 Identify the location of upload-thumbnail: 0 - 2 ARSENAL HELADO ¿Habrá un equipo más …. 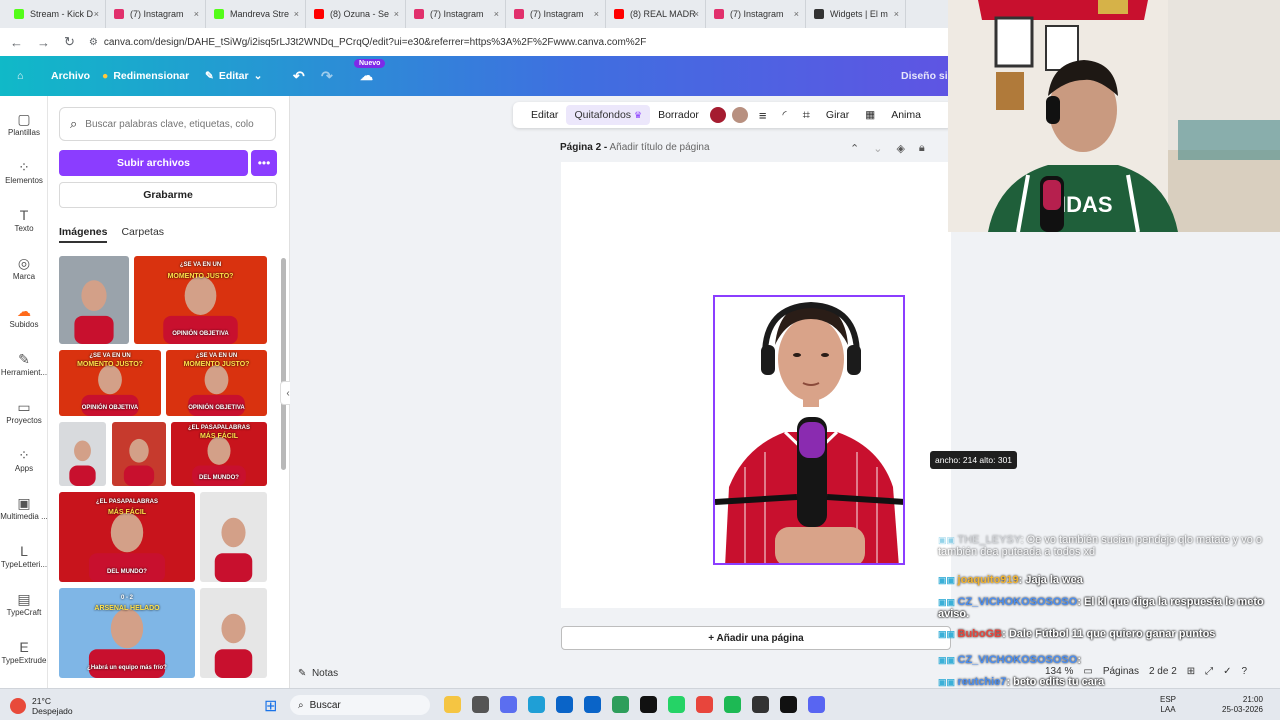
(127, 633).